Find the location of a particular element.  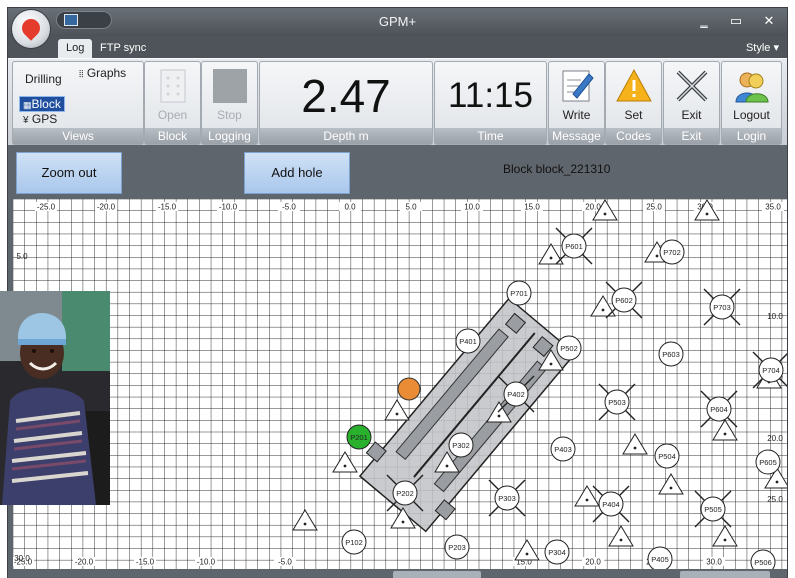

stop-logging-button: Stop is located at coordinates (229, 94).